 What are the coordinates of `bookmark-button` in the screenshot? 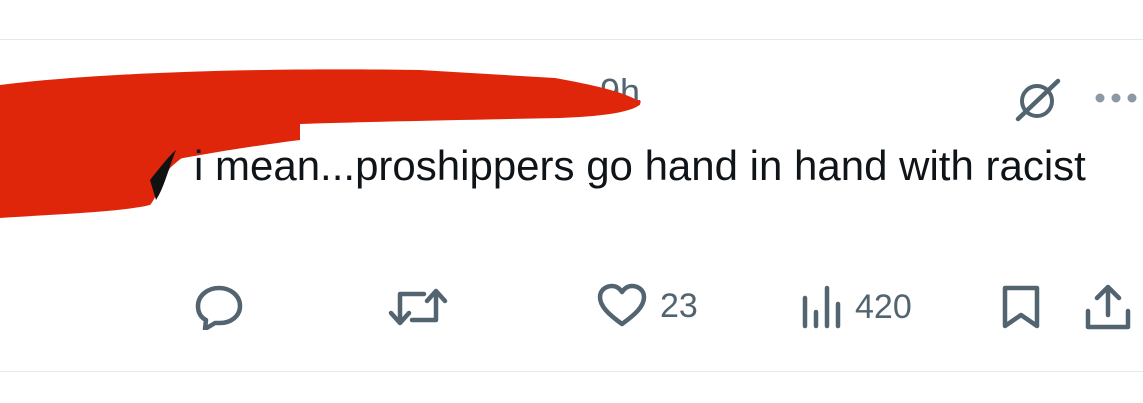 It's located at (1021, 307).